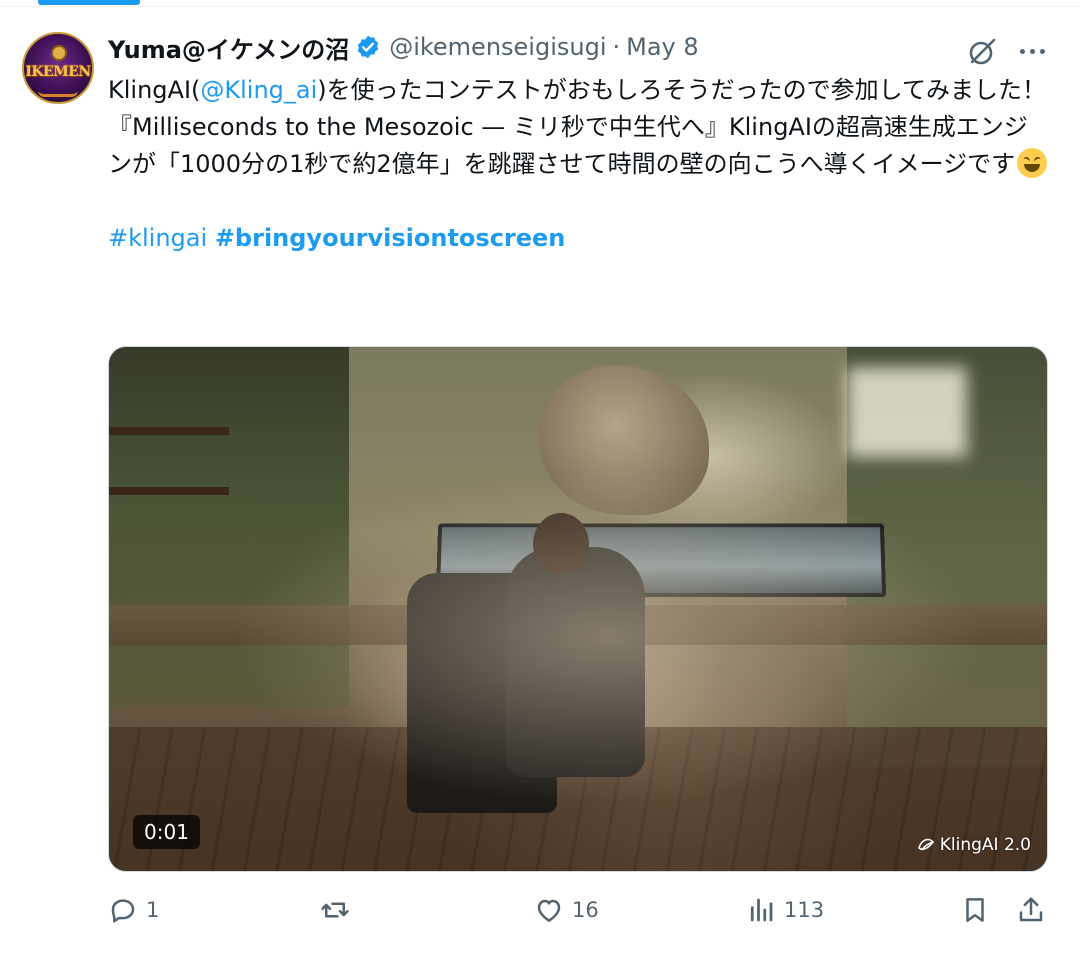 This screenshot has height=962, width=1080. Describe the element at coordinates (585, 910) in the screenshot. I see `like-count: 16` at that location.